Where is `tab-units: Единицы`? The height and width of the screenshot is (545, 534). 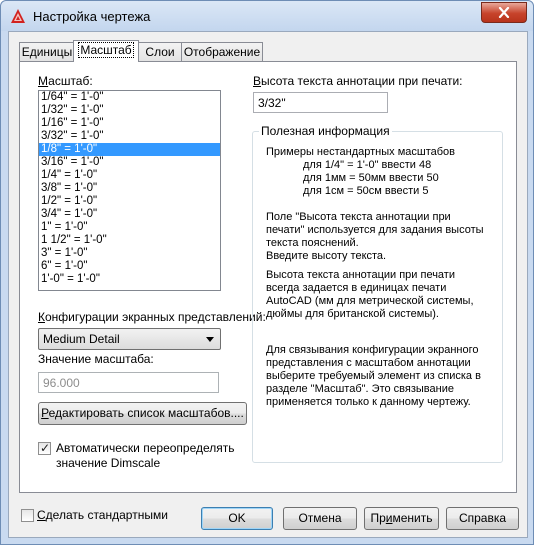 tab-units: Единицы is located at coordinates (47, 51).